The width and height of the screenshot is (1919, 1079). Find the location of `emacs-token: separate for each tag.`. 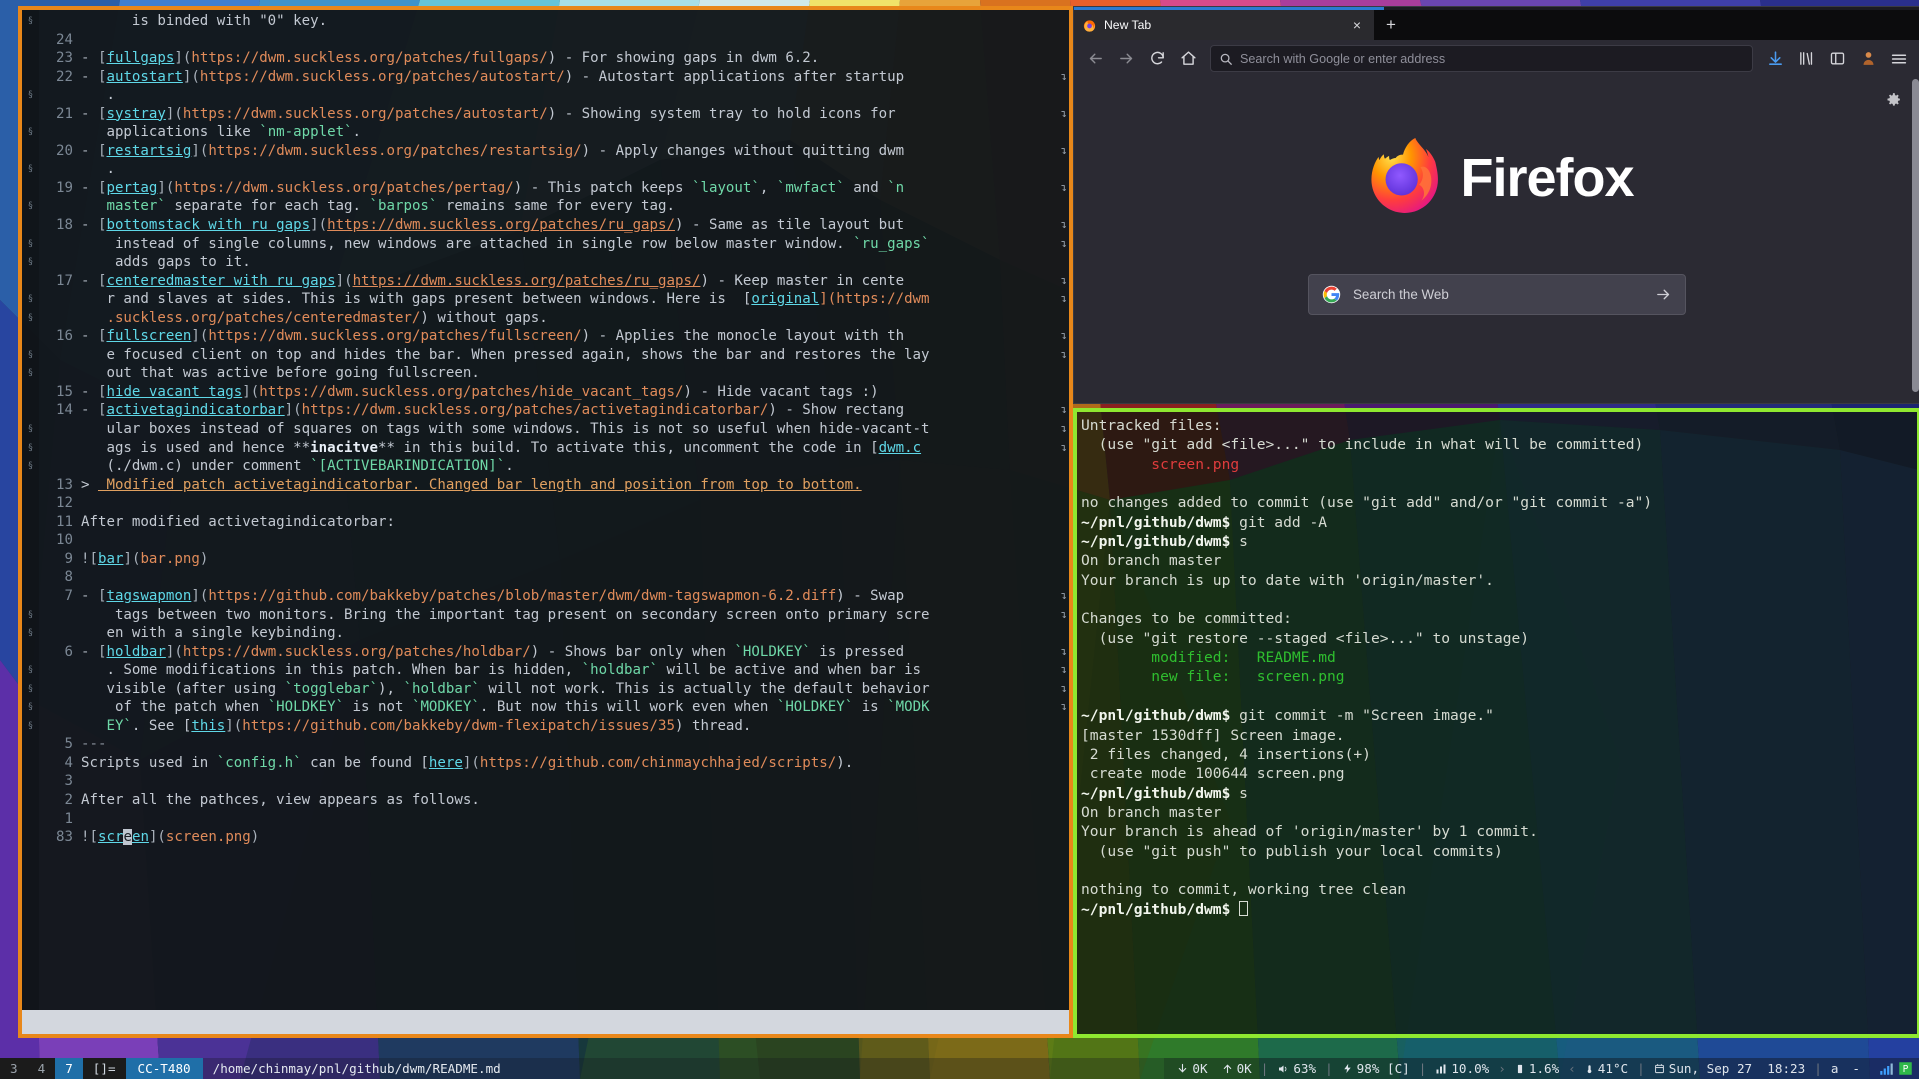

emacs-token: separate for each tag. is located at coordinates (267, 206).